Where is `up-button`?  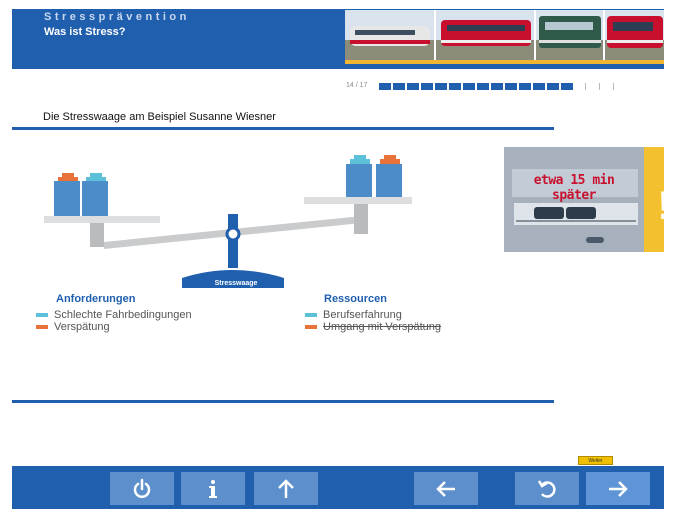
up-button is located at coordinates (286, 488).